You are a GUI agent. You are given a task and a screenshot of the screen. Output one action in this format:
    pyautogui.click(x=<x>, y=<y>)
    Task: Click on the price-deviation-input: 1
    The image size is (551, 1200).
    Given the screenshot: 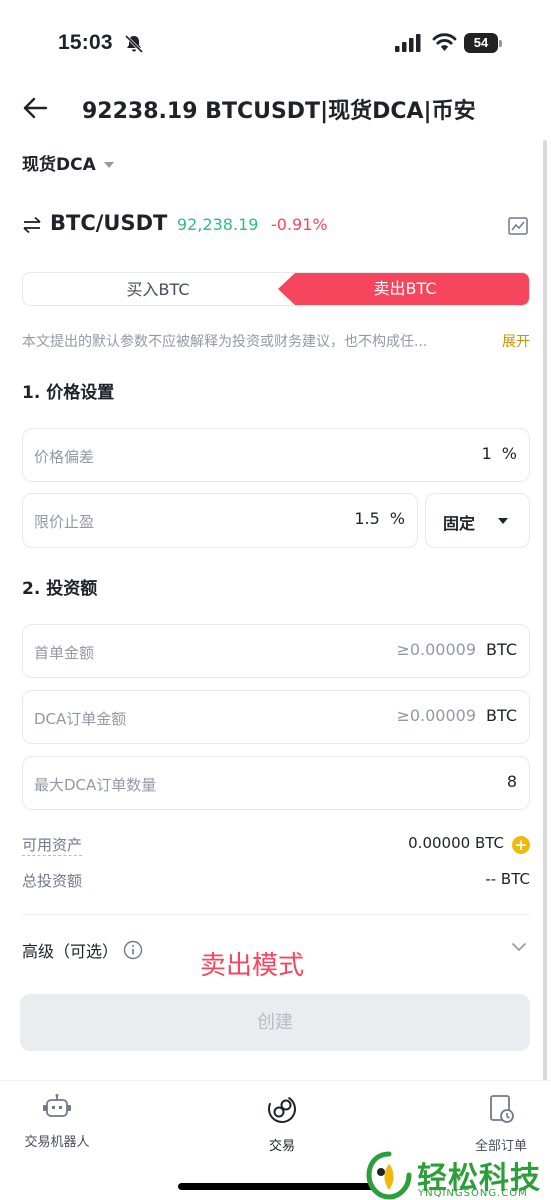 What is the action you would take?
    pyautogui.click(x=487, y=453)
    